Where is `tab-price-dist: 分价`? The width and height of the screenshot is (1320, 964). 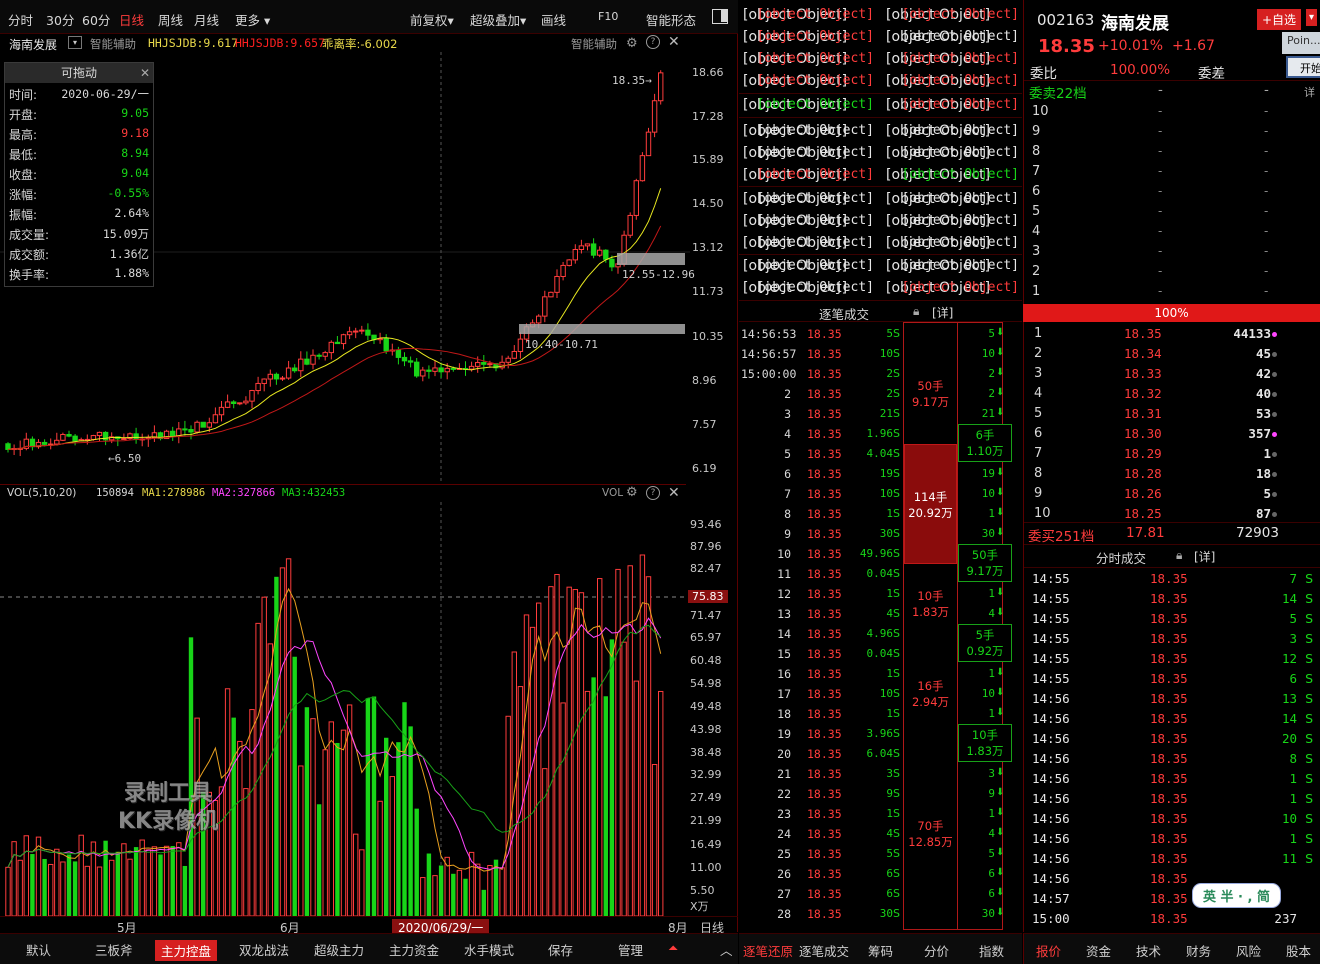
tab-price-dist: 分价 is located at coordinates (936, 950).